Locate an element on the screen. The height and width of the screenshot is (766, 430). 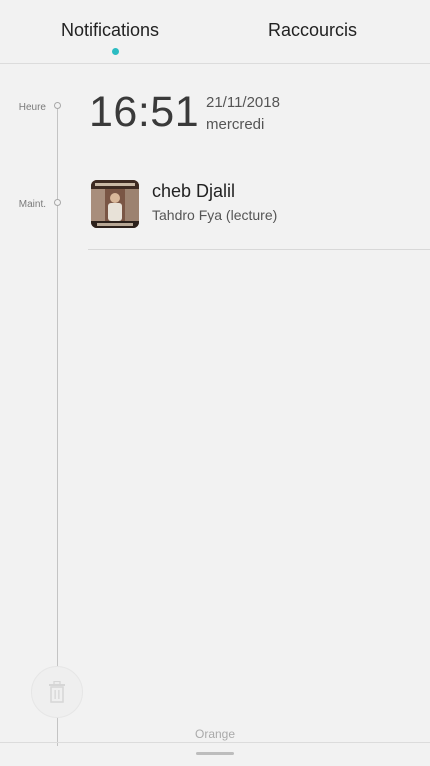
clear-notifications-button is located at coordinates (57, 692).